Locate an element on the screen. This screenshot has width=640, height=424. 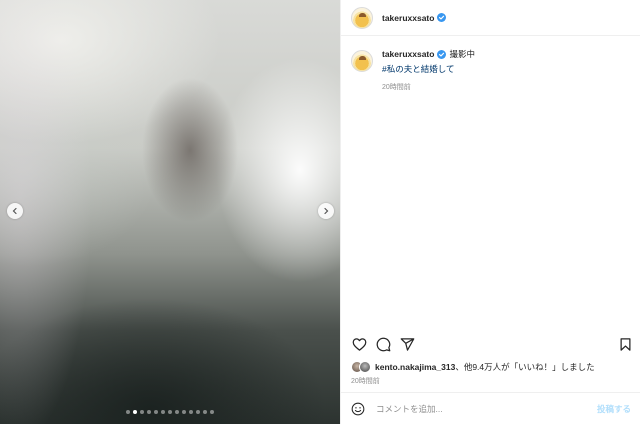
liker-username: kento.nakajima_313 is located at coordinates (415, 367).